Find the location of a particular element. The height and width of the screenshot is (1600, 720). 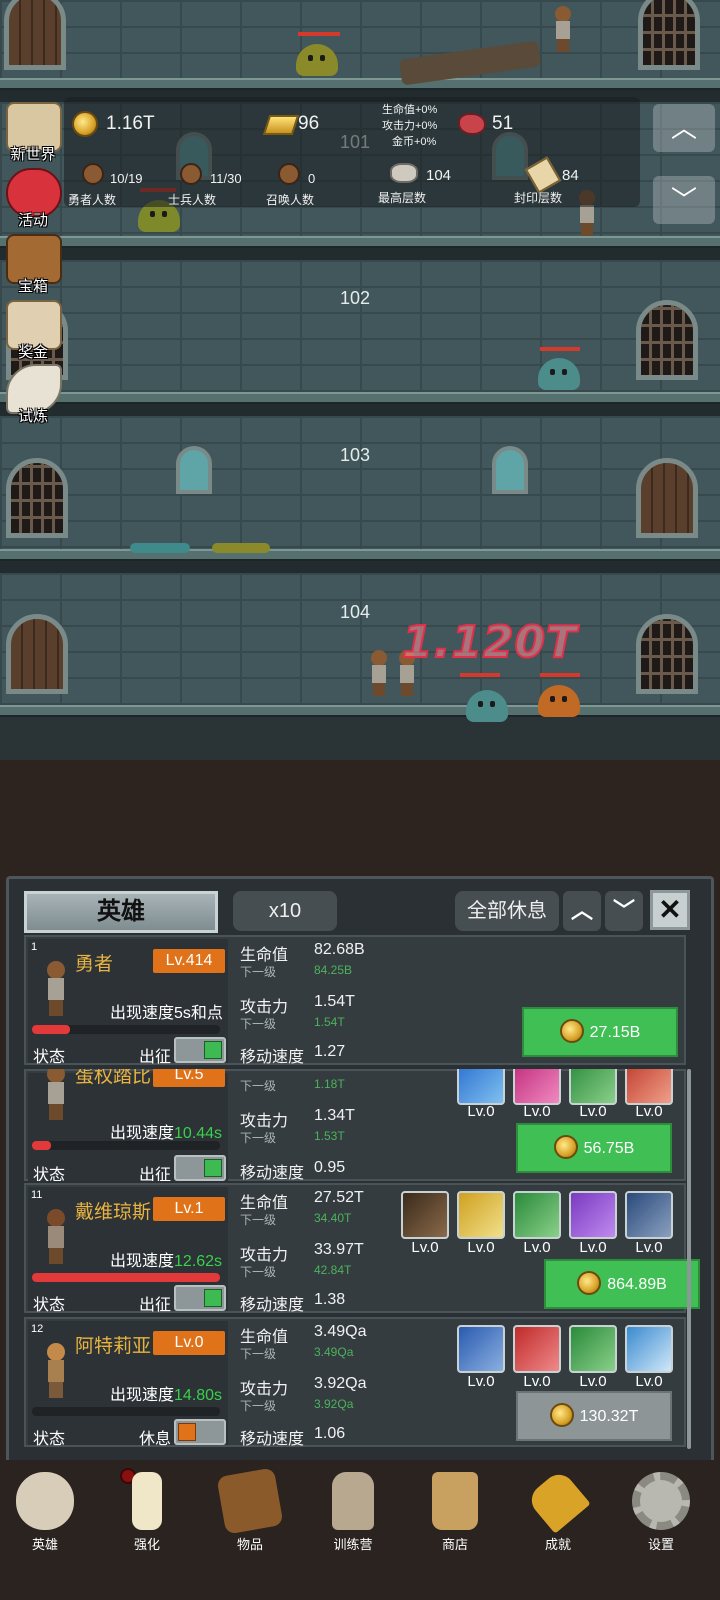

upgrade-button: 56.75B is located at coordinates (594, 1148).